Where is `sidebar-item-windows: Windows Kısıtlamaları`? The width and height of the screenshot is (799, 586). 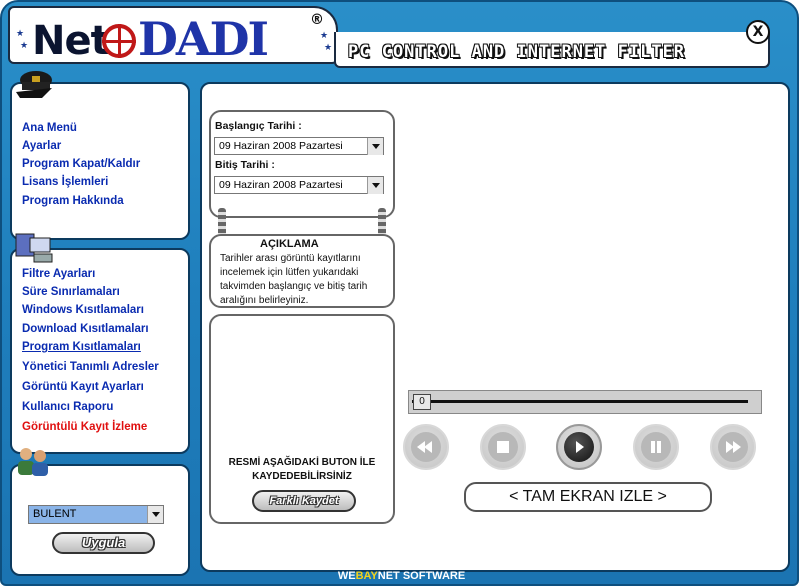 sidebar-item-windows: Windows Kısıtlamaları is located at coordinates (83, 310).